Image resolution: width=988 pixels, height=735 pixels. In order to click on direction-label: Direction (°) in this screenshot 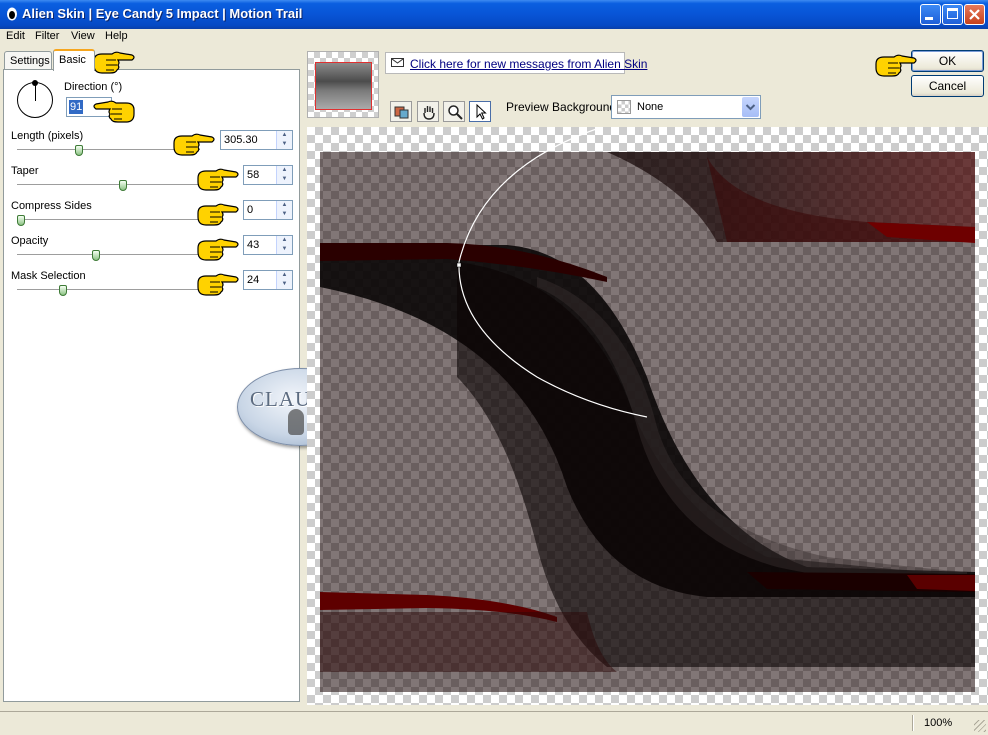, I will do `click(93, 87)`.